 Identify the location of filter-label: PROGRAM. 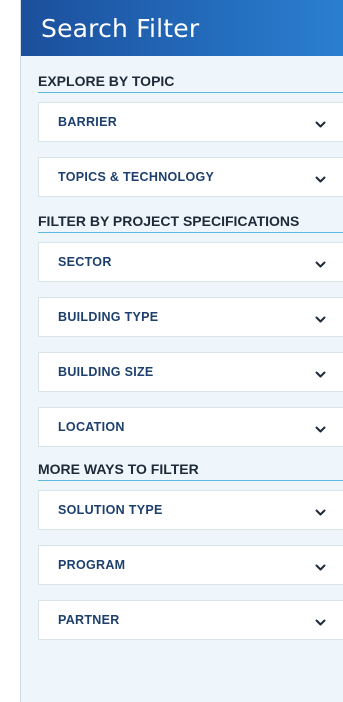
(92, 565).